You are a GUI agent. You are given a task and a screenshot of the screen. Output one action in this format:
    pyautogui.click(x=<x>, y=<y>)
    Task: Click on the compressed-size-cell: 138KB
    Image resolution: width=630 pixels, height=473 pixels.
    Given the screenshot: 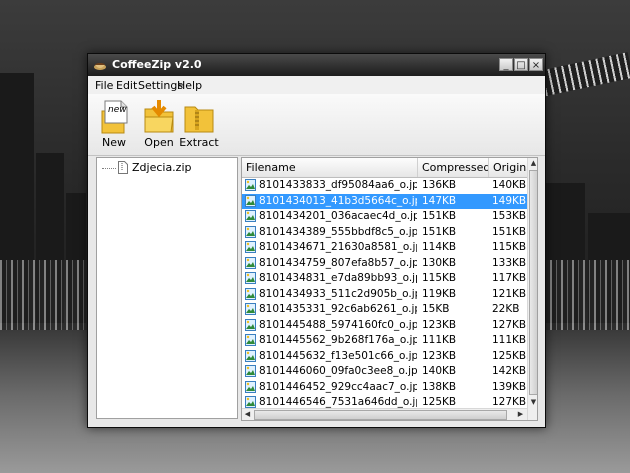 What is the action you would take?
    pyautogui.click(x=439, y=386)
    